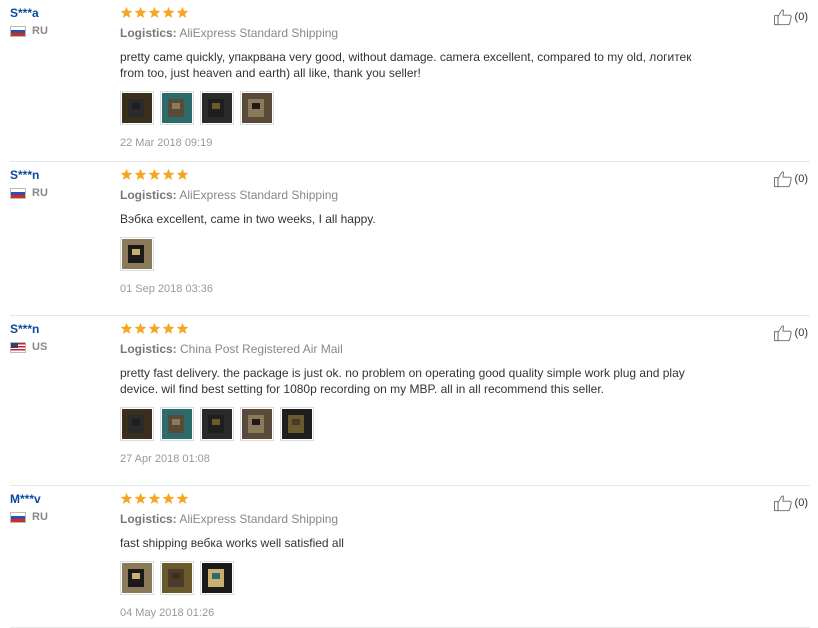 This screenshot has height=628, width=818. I want to click on review-date: 04 May 2018 01:26, so click(167, 613).